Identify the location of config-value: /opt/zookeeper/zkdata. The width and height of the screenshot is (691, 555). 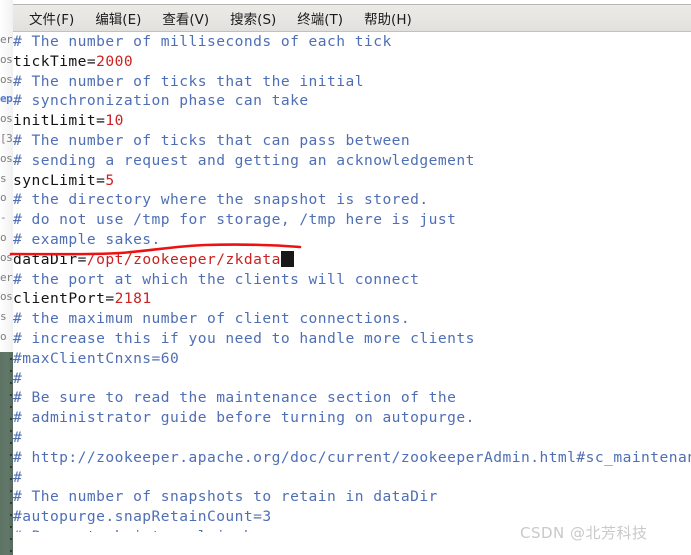
(183, 259).